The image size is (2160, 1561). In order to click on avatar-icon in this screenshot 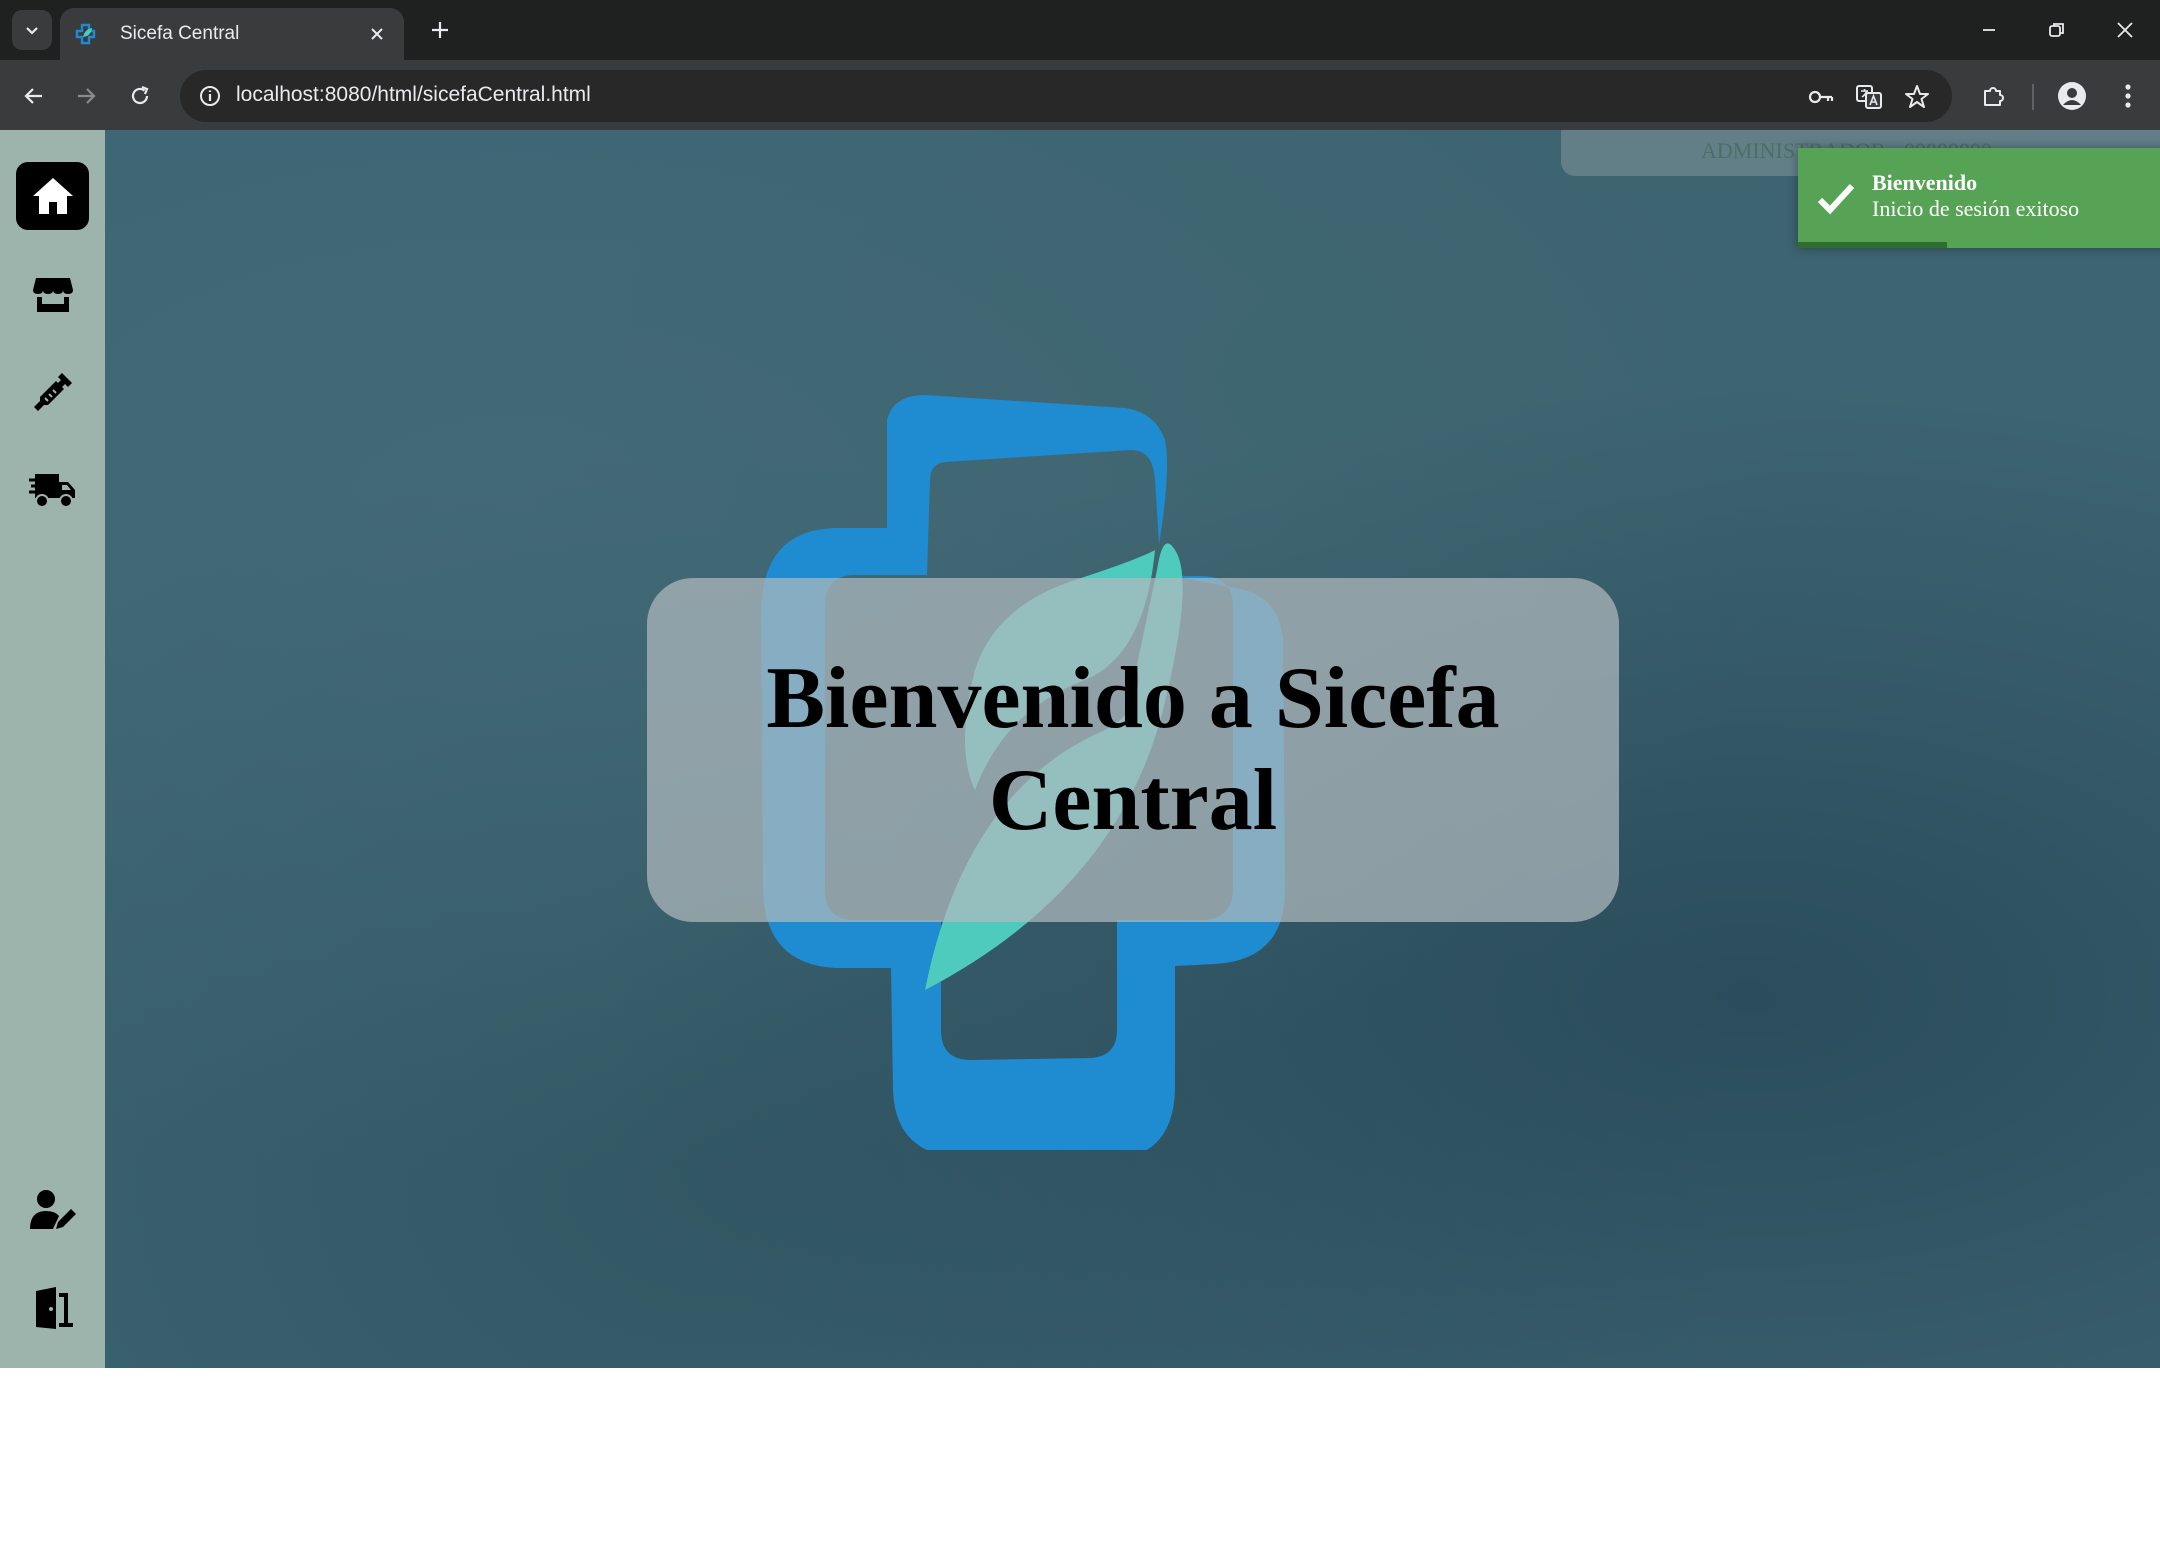, I will do `click(2072, 96)`.